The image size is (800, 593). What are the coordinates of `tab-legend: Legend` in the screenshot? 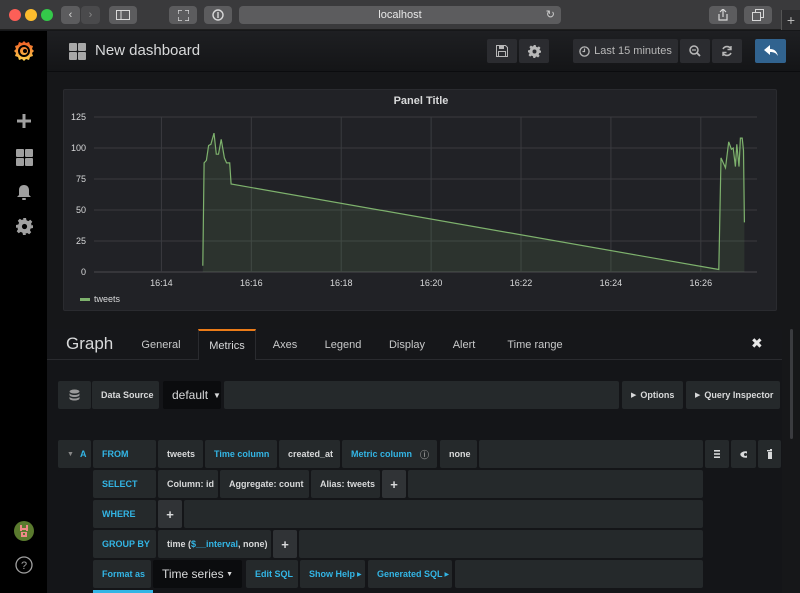 It's located at (343, 344).